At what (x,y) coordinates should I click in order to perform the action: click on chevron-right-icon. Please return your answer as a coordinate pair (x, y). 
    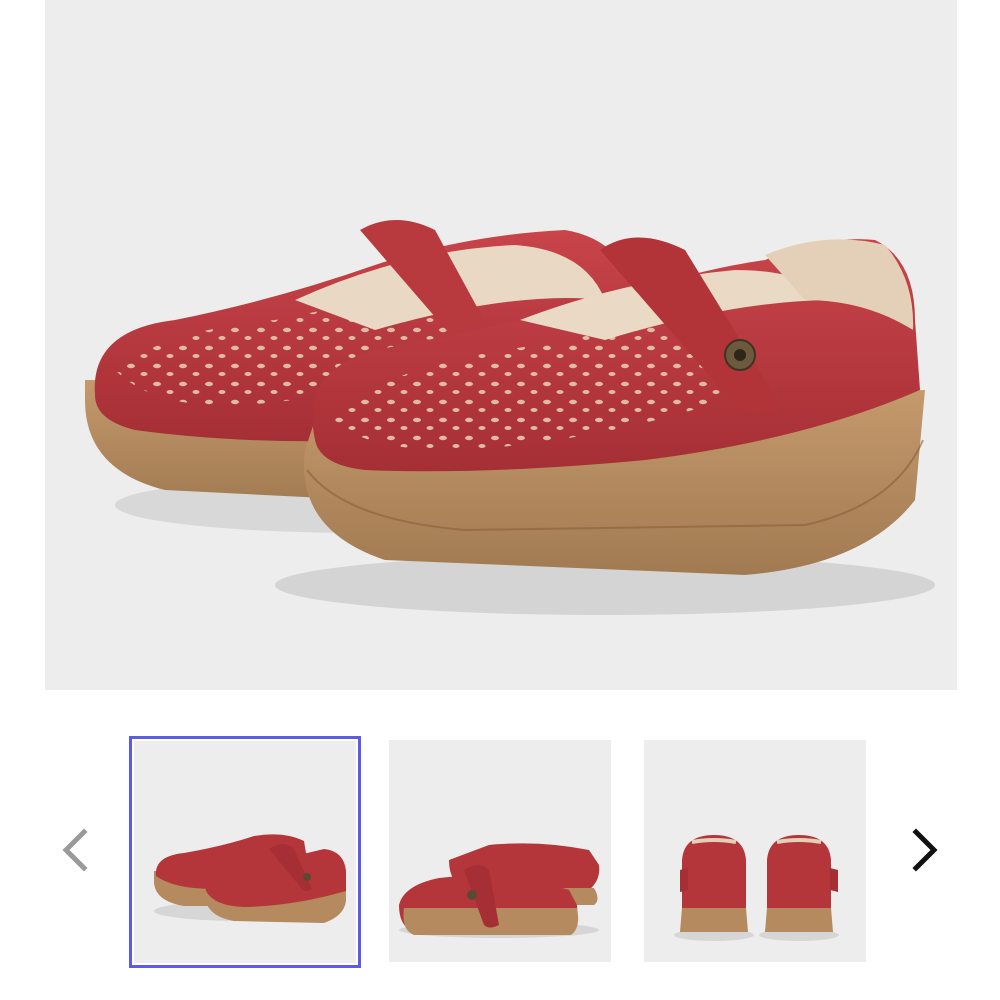
    Looking at the image, I should click on (925, 850).